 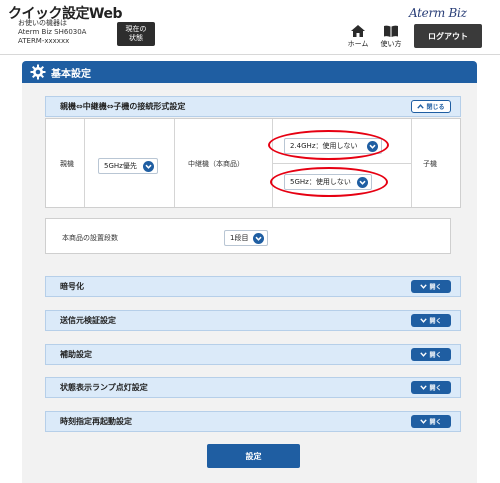 I want to click on brand-logo: Aterm Biz, so click(x=438, y=13).